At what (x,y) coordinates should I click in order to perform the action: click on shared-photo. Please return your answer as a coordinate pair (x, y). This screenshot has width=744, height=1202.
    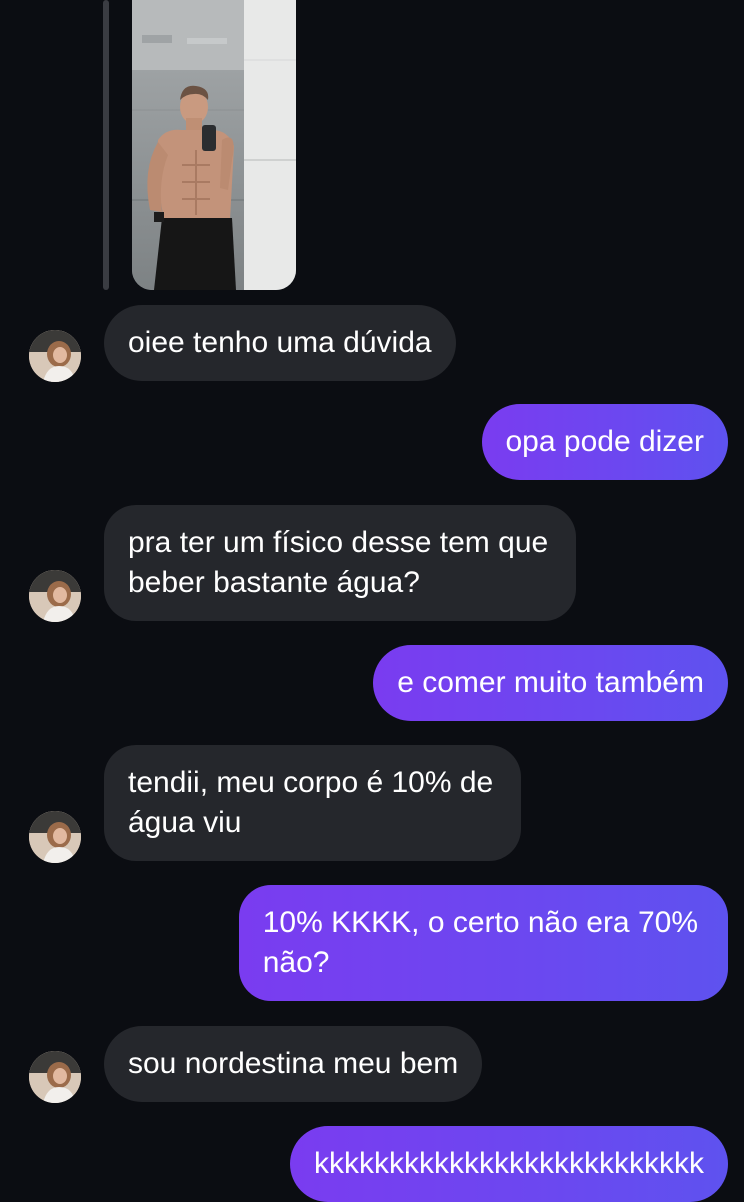
    Looking at the image, I should click on (214, 145).